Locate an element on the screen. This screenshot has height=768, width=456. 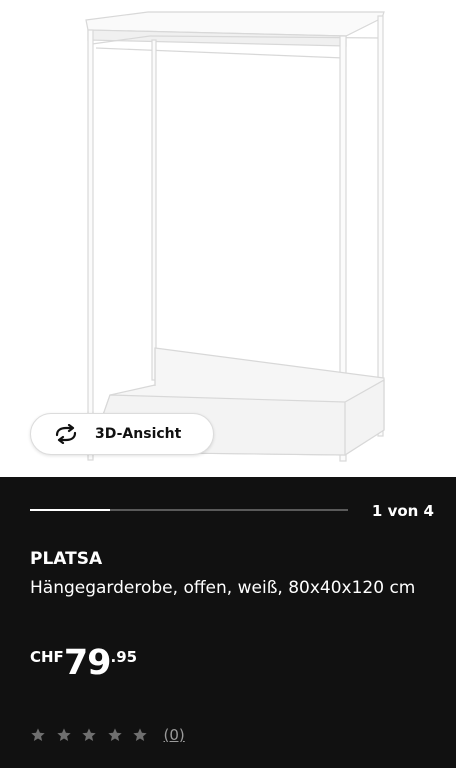
review-count-link: (0) is located at coordinates (174, 735).